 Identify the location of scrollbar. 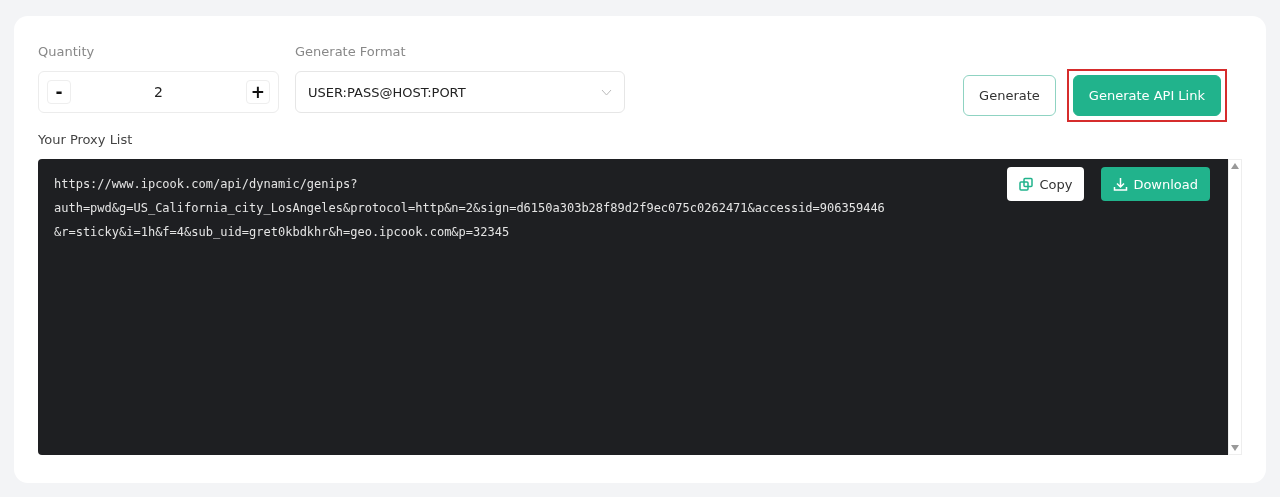
(1235, 307).